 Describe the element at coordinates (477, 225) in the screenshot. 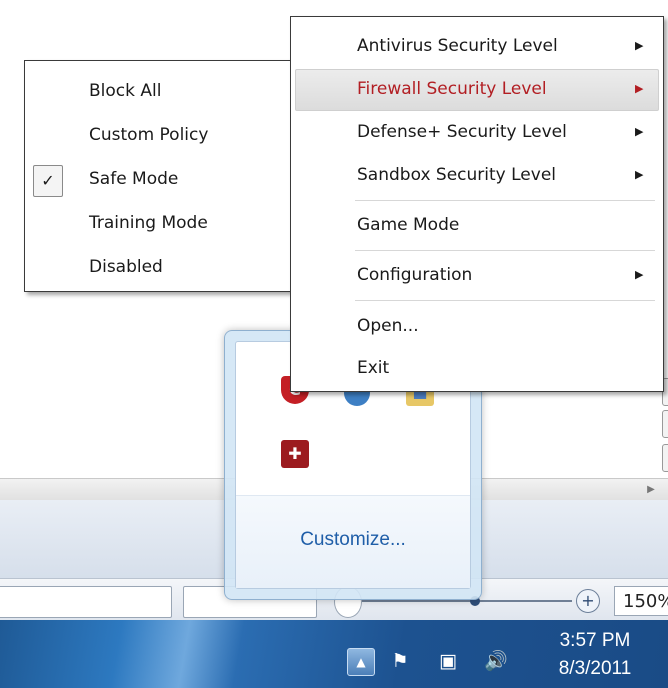

I see `menu-item-game-mode: Game Mode` at that location.